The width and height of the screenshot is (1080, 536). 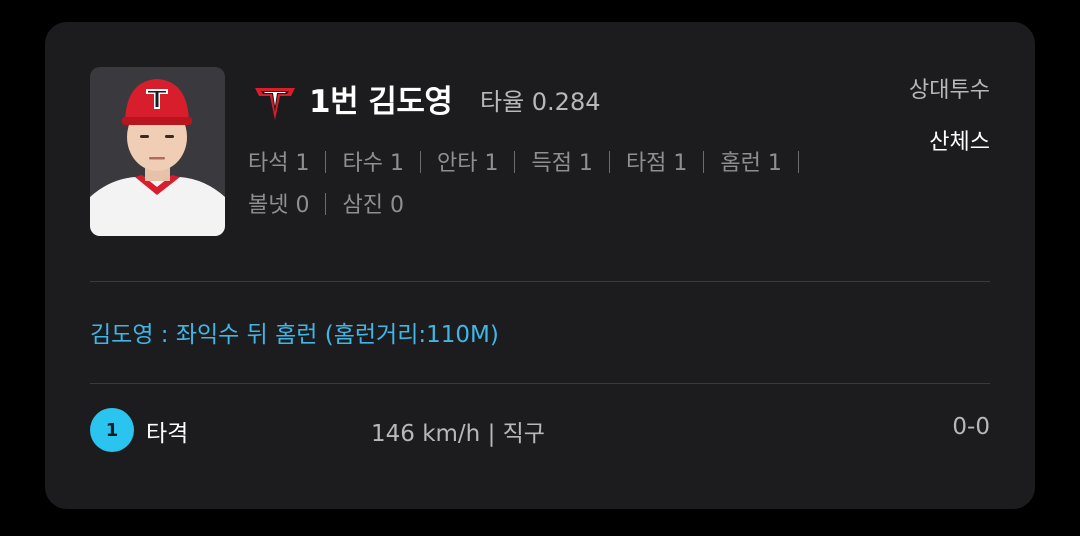 I want to click on stat-item: 안타 1, so click(x=484, y=164).